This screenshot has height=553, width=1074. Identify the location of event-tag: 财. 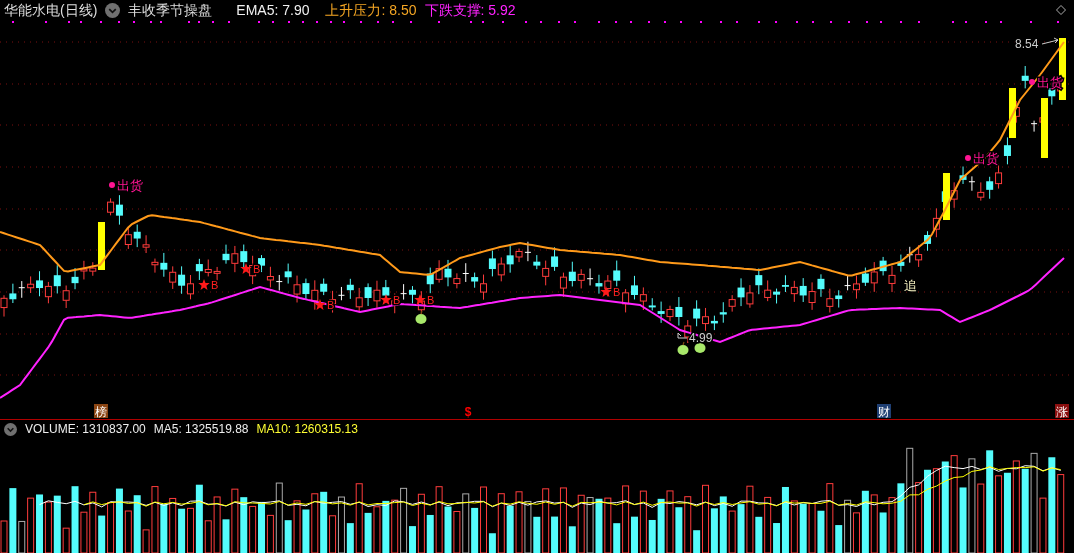
(884, 411).